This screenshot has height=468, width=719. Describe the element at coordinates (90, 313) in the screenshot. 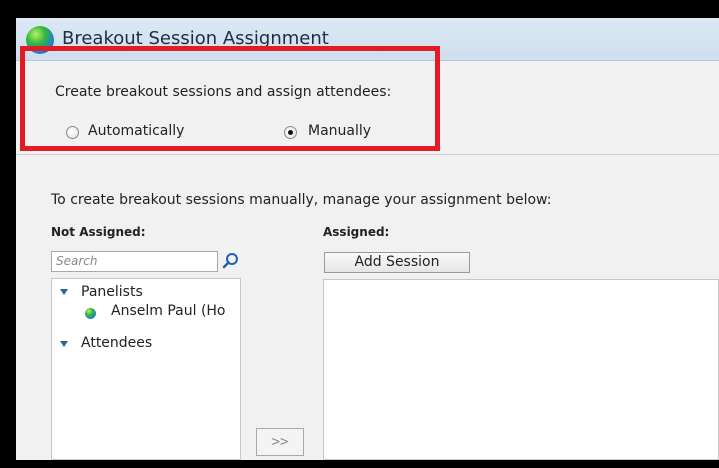

I see `host-globe-icon` at that location.